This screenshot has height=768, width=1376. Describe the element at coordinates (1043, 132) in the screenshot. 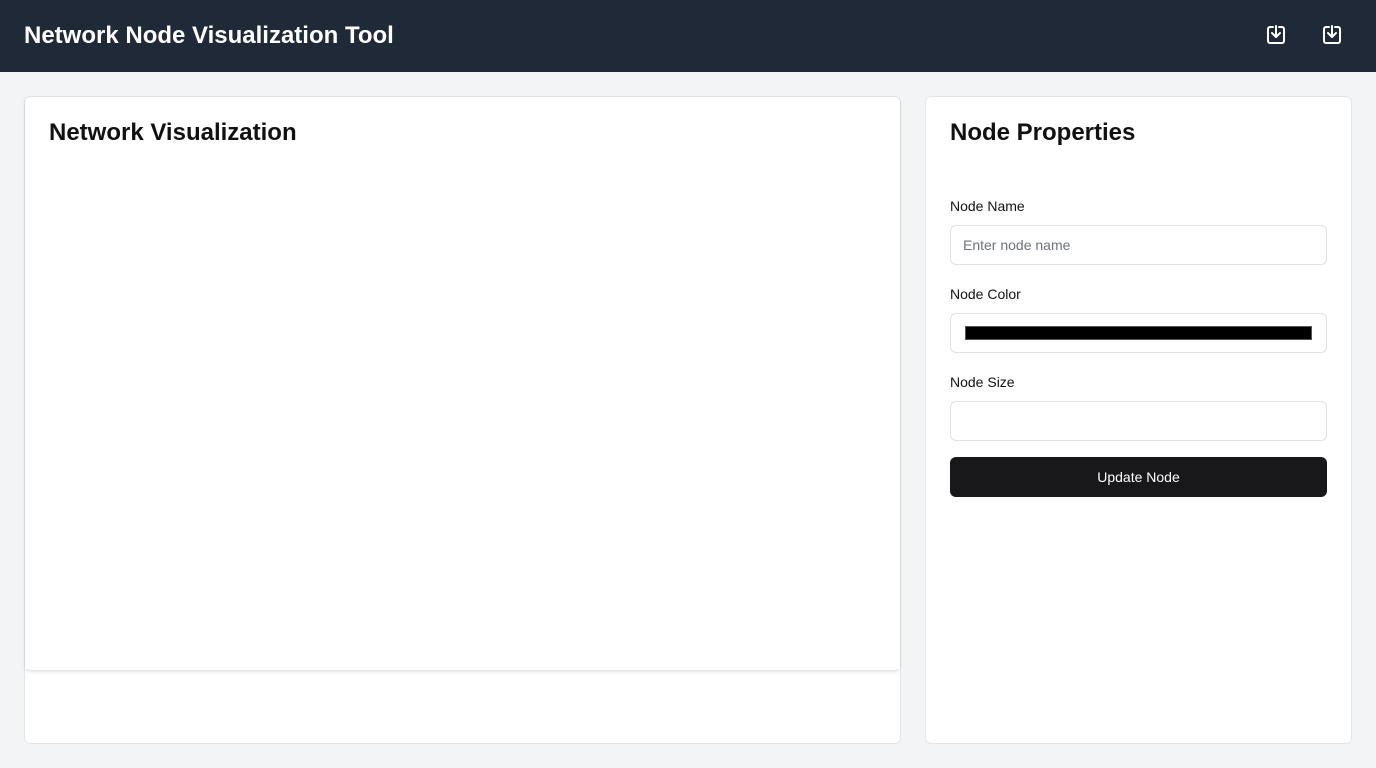

I see `properties-title: Node Properties` at that location.